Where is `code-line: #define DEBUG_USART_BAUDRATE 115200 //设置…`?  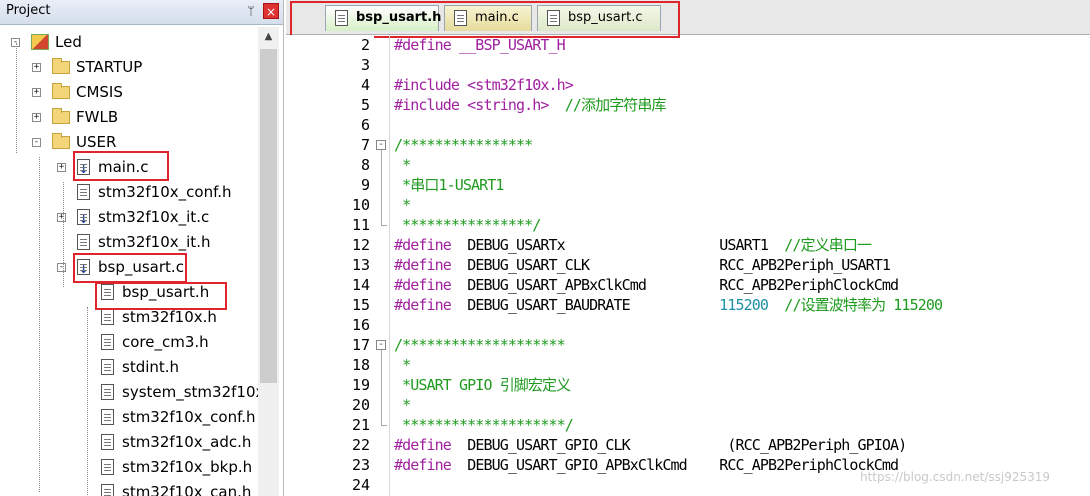 code-line: #define DEBUG_USART_BAUDRATE 115200 //设置… is located at coordinates (668, 305).